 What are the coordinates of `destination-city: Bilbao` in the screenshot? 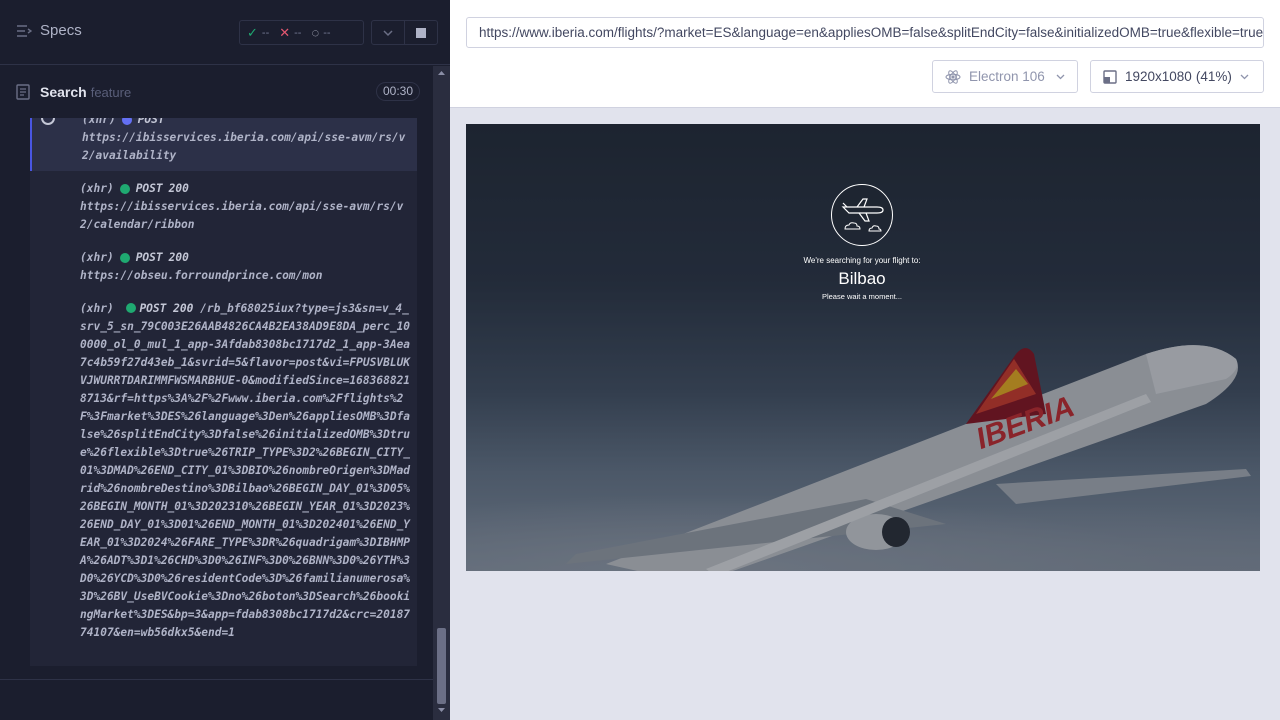 It's located at (862, 278).